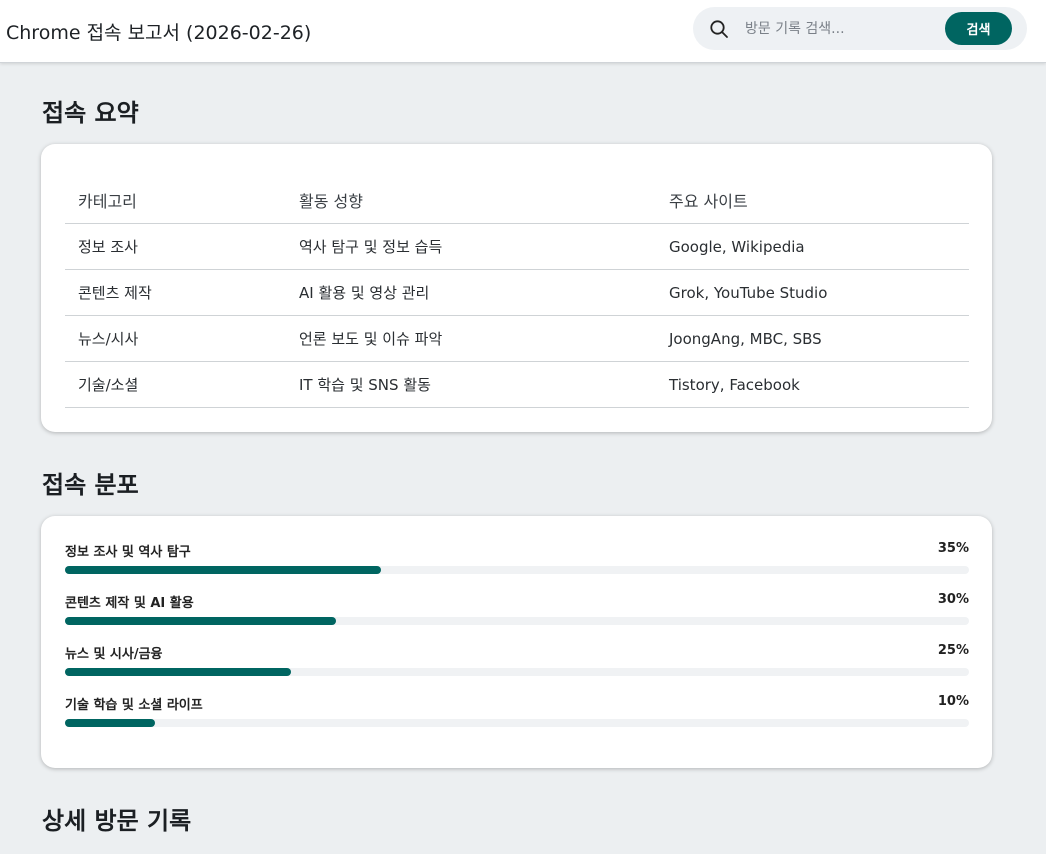  What do you see at coordinates (953, 599) in the screenshot?
I see `distribution-percent: 30%` at bounding box center [953, 599].